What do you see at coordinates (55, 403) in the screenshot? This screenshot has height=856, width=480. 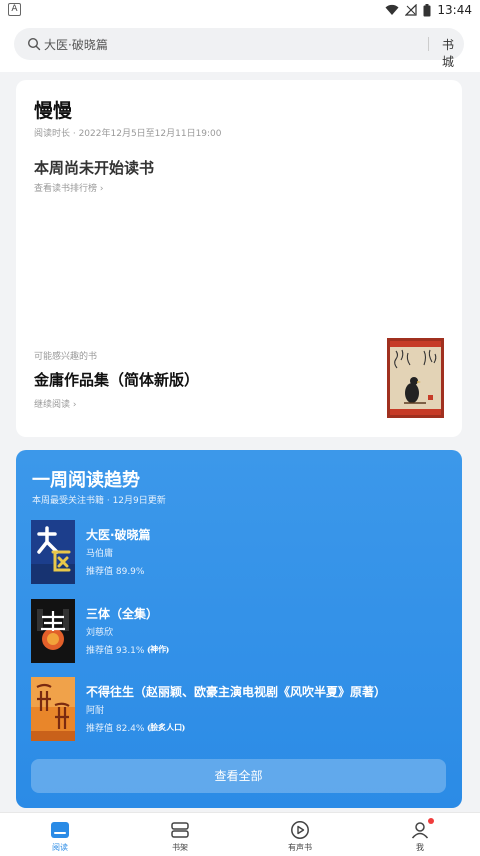 I see `continue-reading-link: 继续阅读 ›` at bounding box center [55, 403].